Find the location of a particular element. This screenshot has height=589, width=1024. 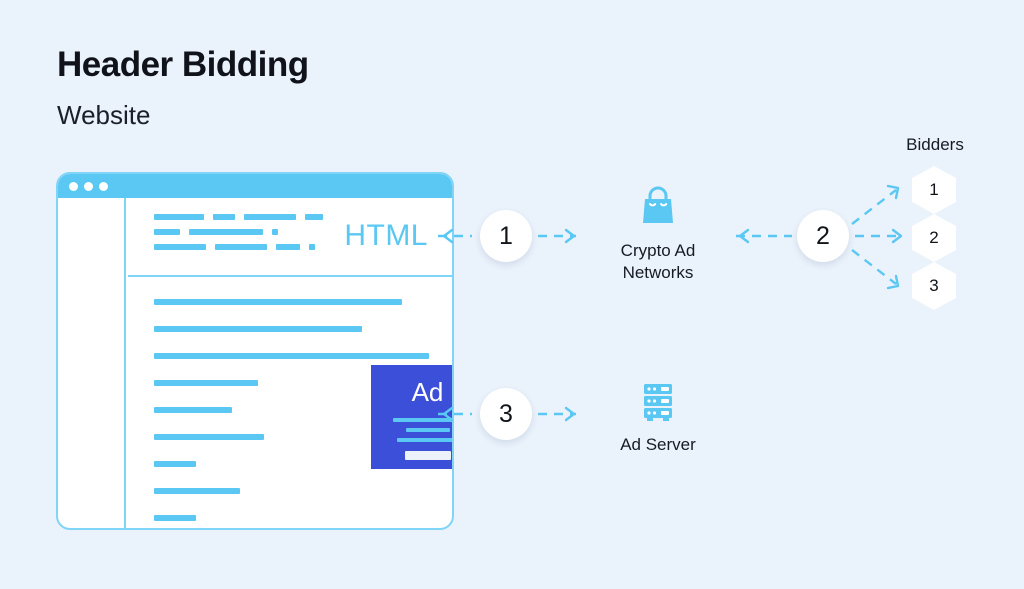

node-crypto-ad-networks: Crypto Ad Networks is located at coordinates (658, 233).